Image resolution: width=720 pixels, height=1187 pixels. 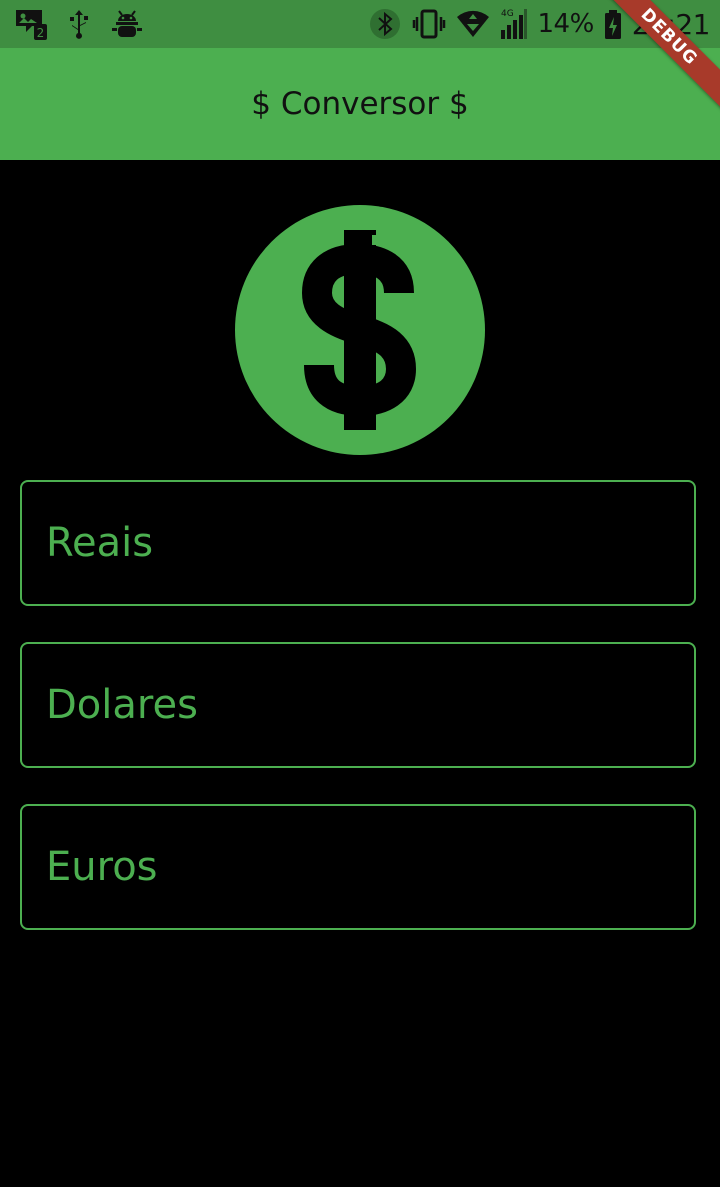 I want to click on image-notification-icon: 2, so click(x=31, y=24).